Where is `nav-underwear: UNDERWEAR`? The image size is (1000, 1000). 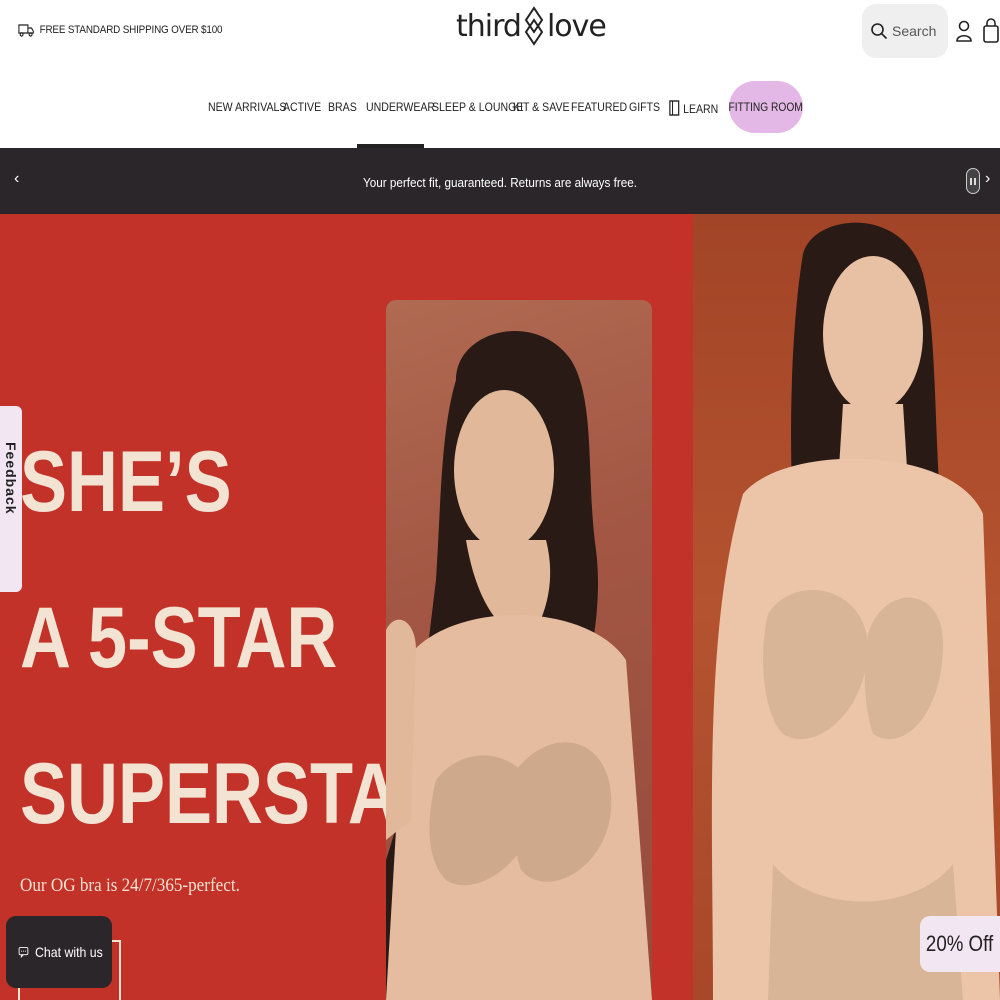
nav-underwear: UNDERWEAR is located at coordinates (400, 107).